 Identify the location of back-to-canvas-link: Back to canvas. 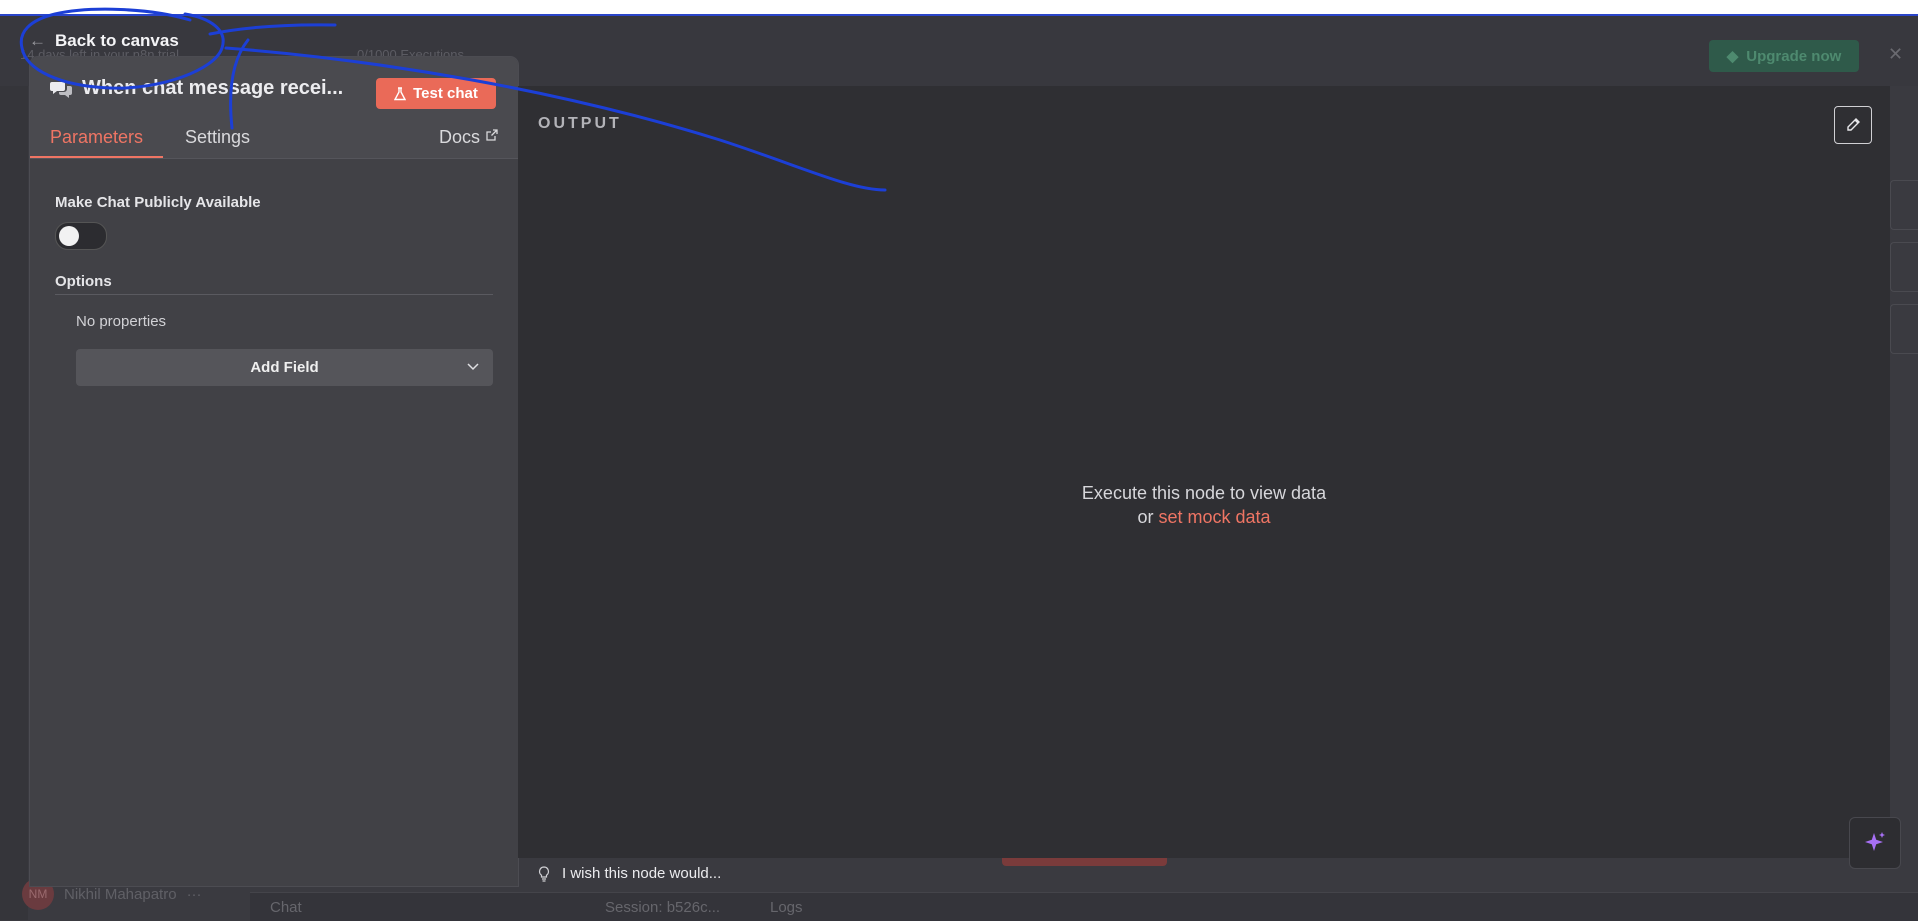
(117, 41).